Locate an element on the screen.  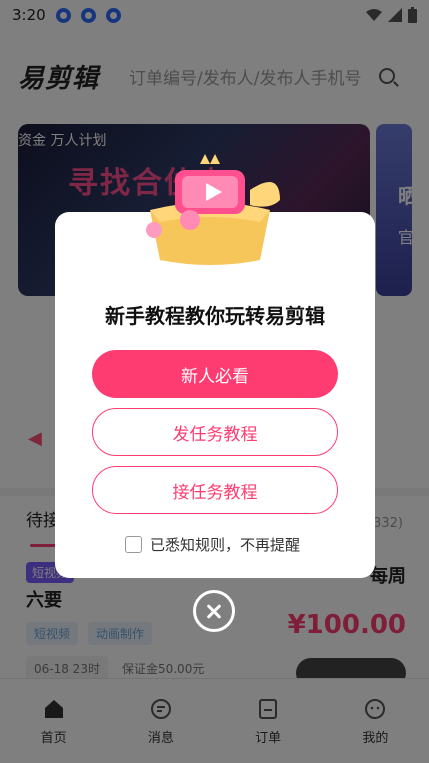
dont-remind-label: 已悉知规则，不再提醒 is located at coordinates (225, 545).